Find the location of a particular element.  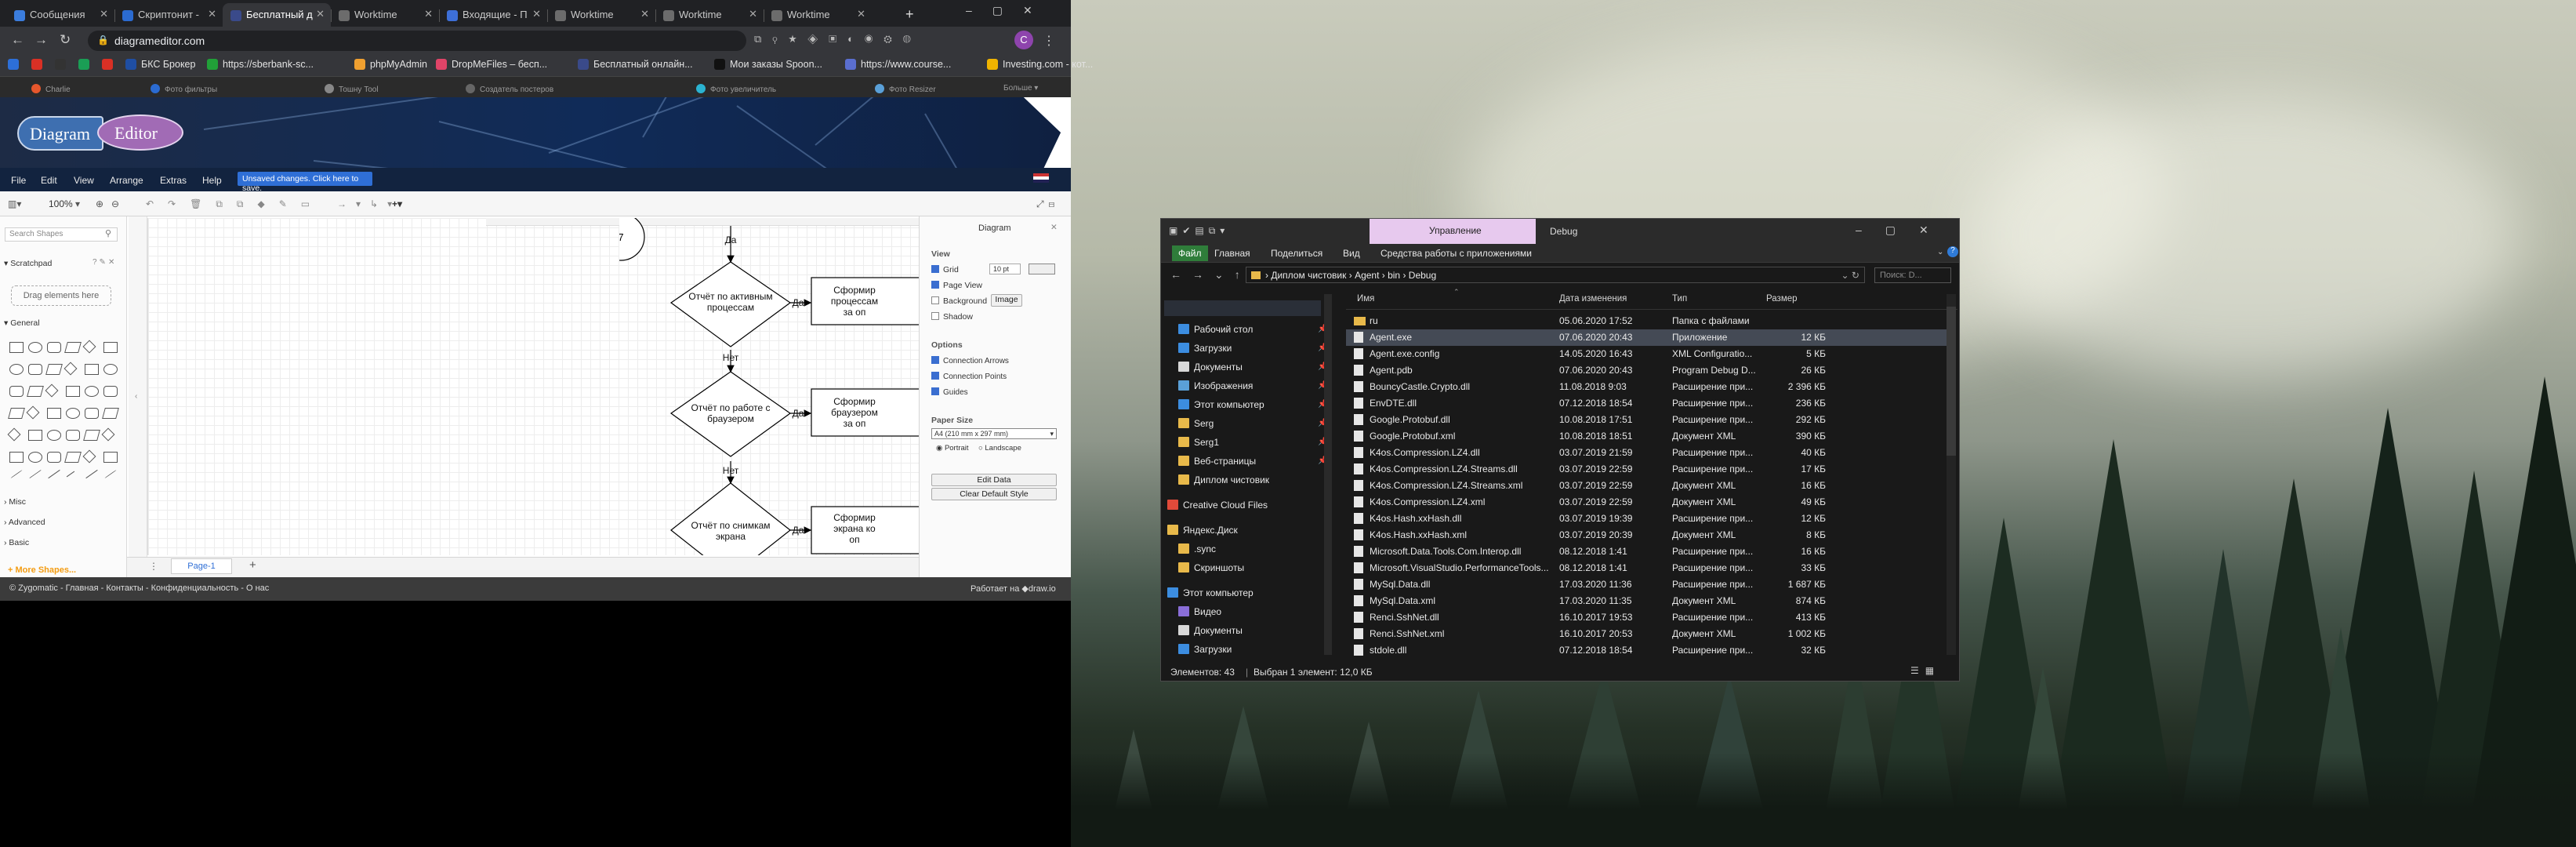

shape-search-input: Search Shapes is located at coordinates (61, 234).